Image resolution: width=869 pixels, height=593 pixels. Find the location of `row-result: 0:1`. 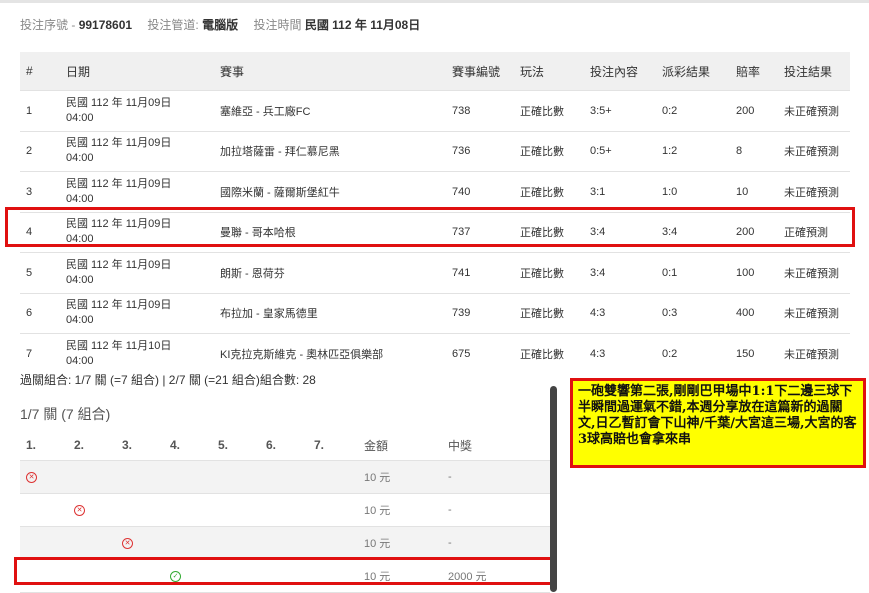

row-result: 0:1 is located at coordinates (693, 272).